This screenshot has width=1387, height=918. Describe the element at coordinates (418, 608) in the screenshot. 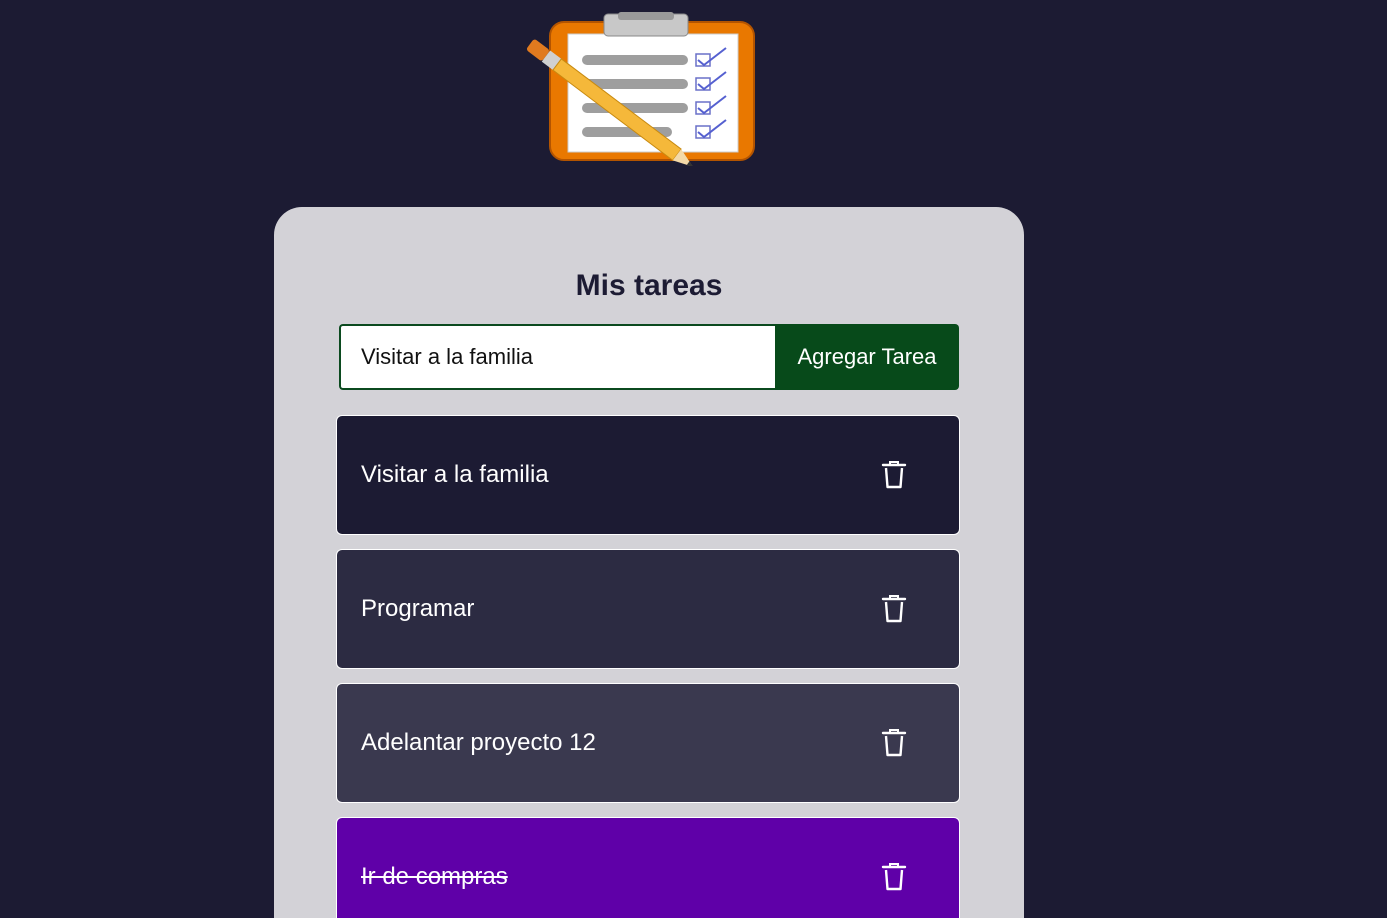

I see `task-text: Programar` at that location.